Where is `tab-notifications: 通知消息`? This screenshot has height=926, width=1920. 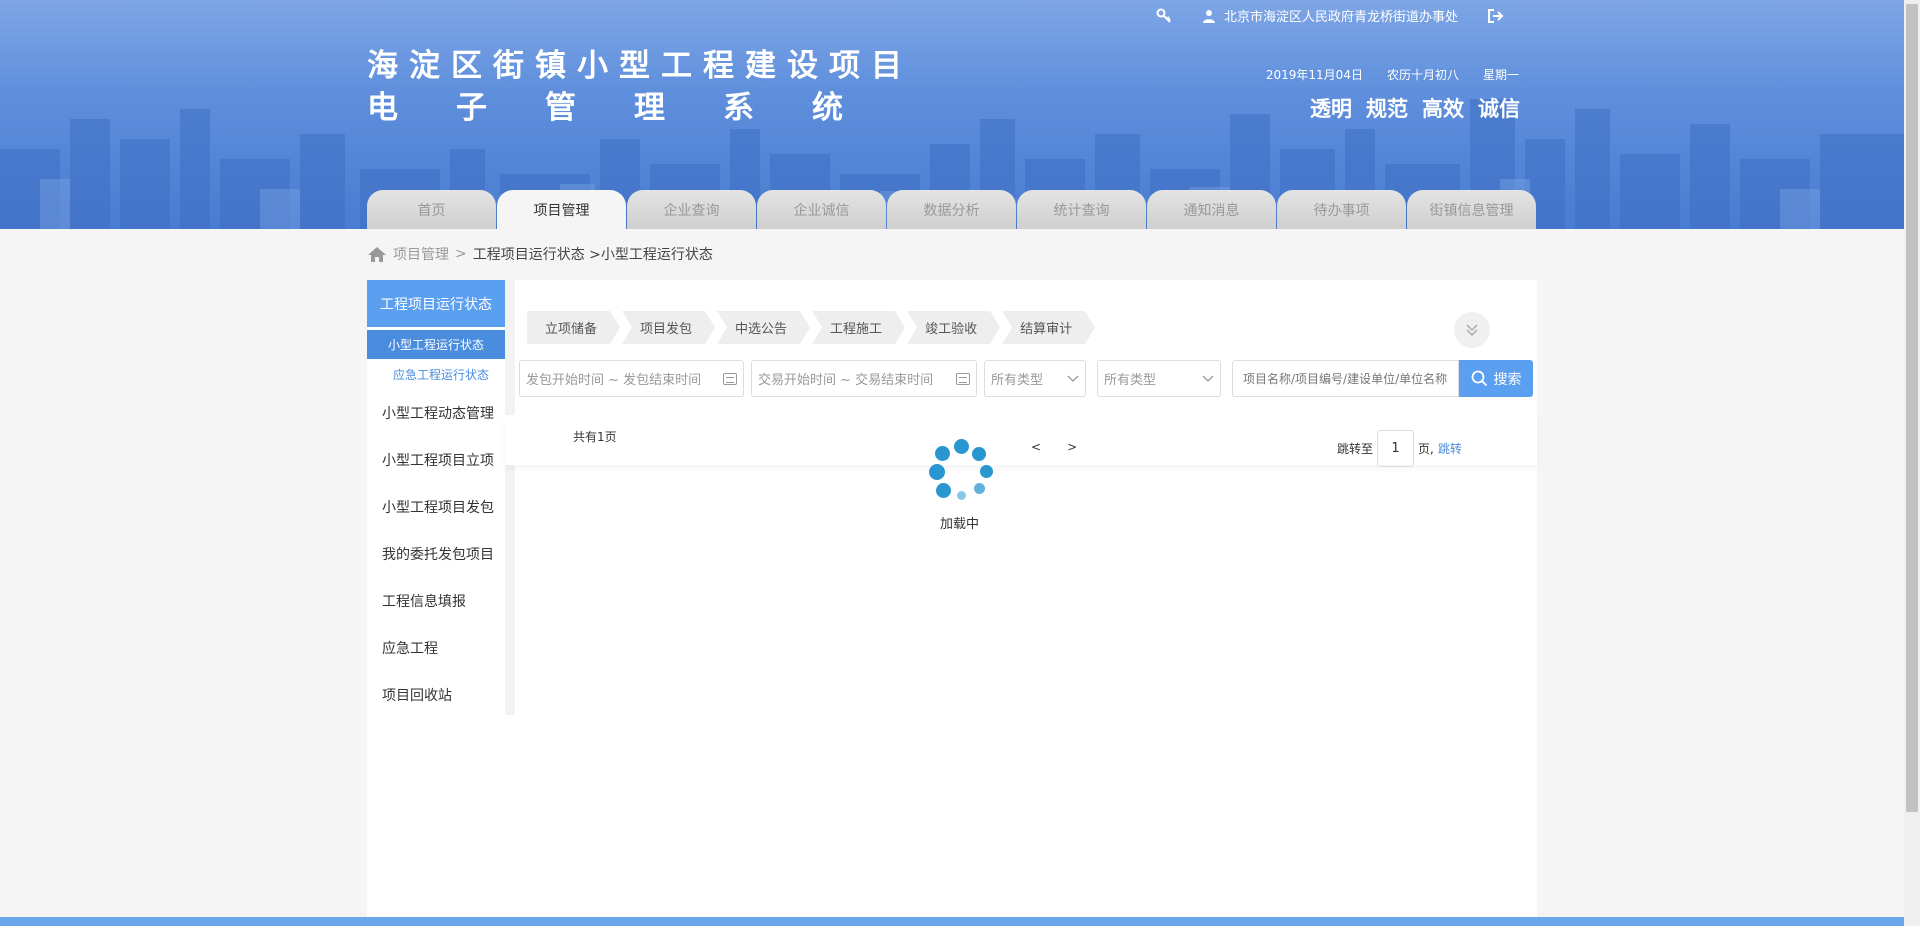
tab-notifications: 通知消息 is located at coordinates (1211, 209).